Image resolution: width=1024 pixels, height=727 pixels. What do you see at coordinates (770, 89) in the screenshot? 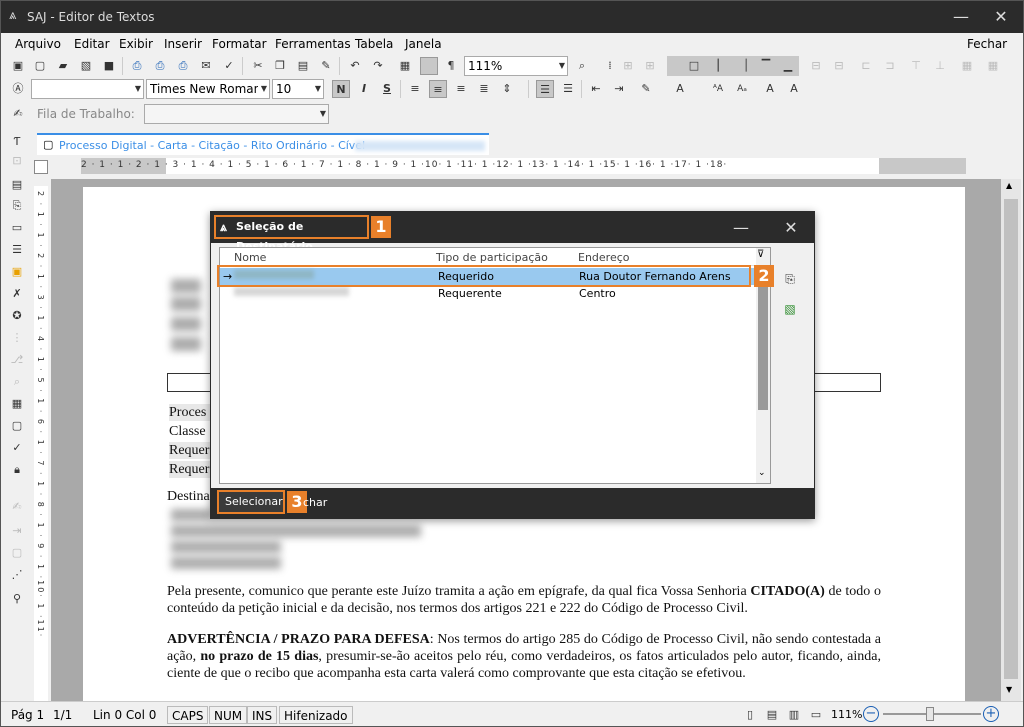
I see `grow-font-icon: A` at bounding box center [770, 89].